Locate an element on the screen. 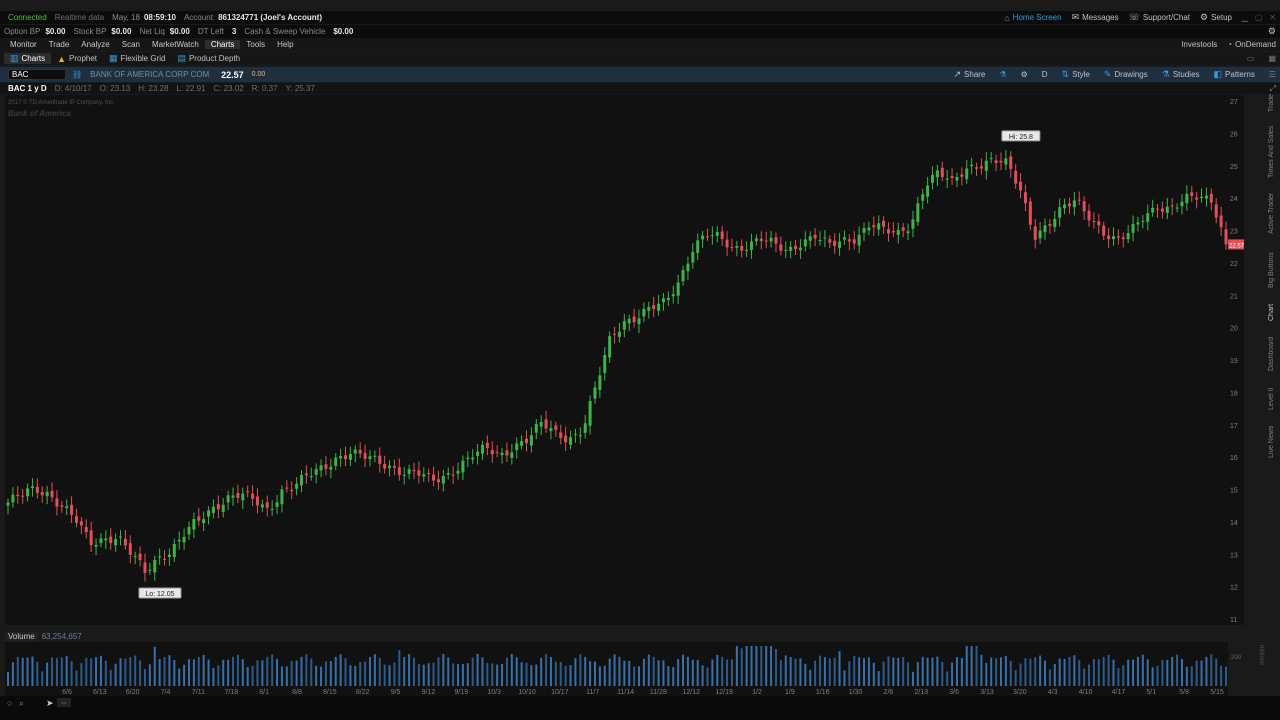 The image size is (1280, 720). volume-chart is located at coordinates (616, 664).